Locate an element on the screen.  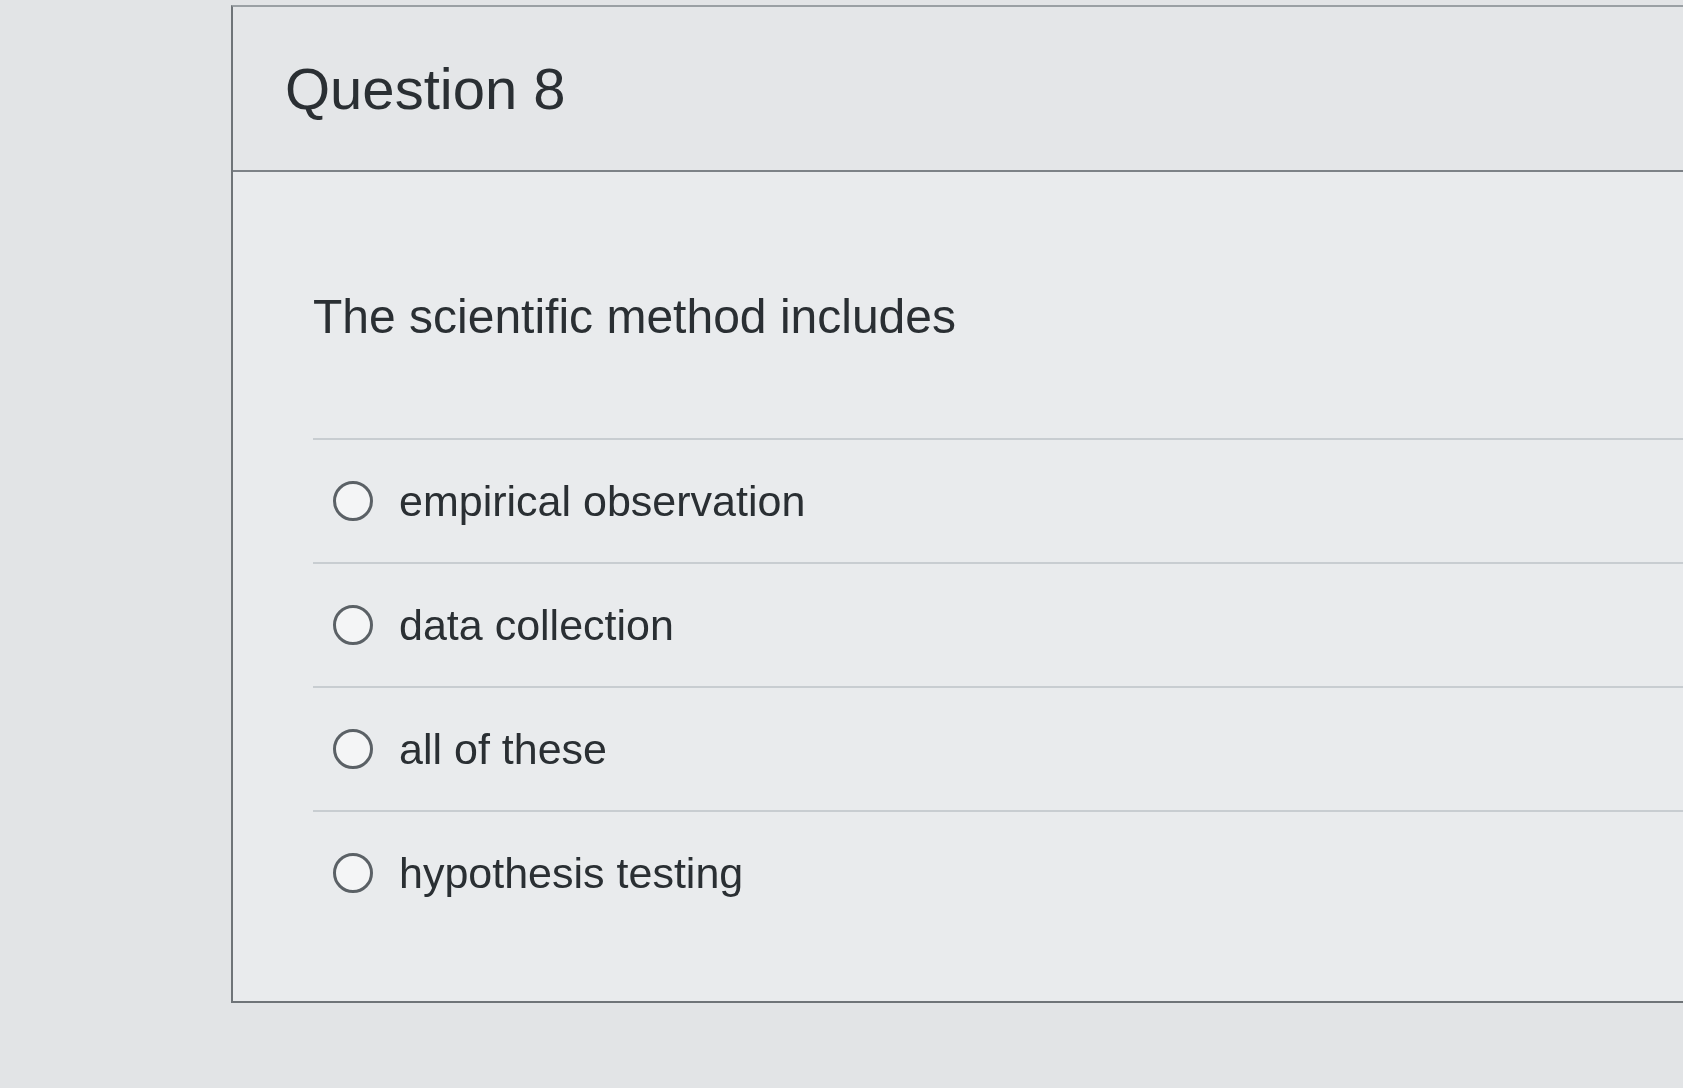
question-title: Question 8 is located at coordinates (425, 88).